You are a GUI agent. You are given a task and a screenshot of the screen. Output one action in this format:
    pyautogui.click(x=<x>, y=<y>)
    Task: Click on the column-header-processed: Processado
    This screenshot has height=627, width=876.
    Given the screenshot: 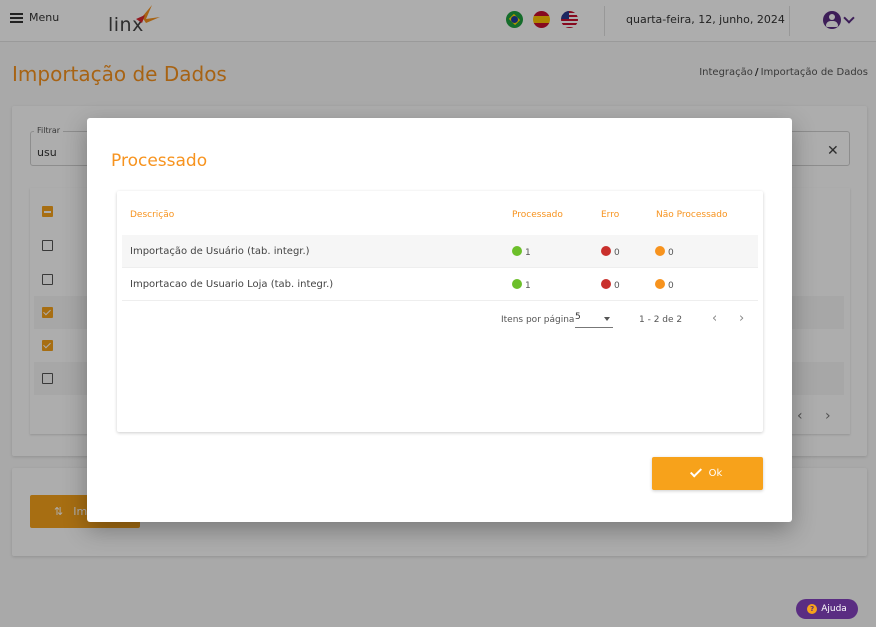 What is the action you would take?
    pyautogui.click(x=537, y=215)
    